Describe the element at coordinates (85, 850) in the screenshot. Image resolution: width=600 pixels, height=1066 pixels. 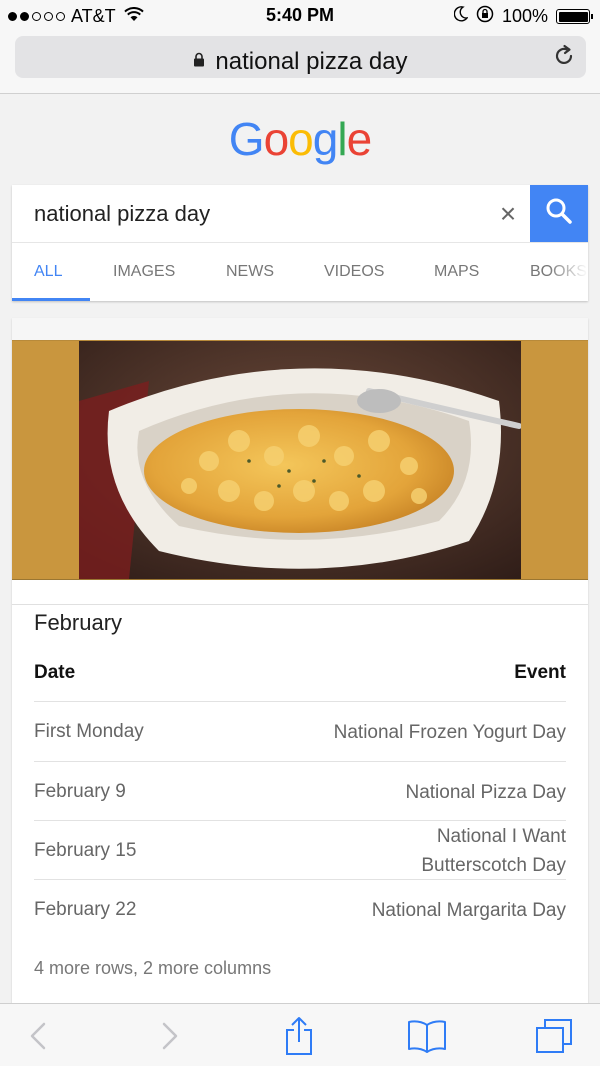
I see `cell-date: February 15` at that location.